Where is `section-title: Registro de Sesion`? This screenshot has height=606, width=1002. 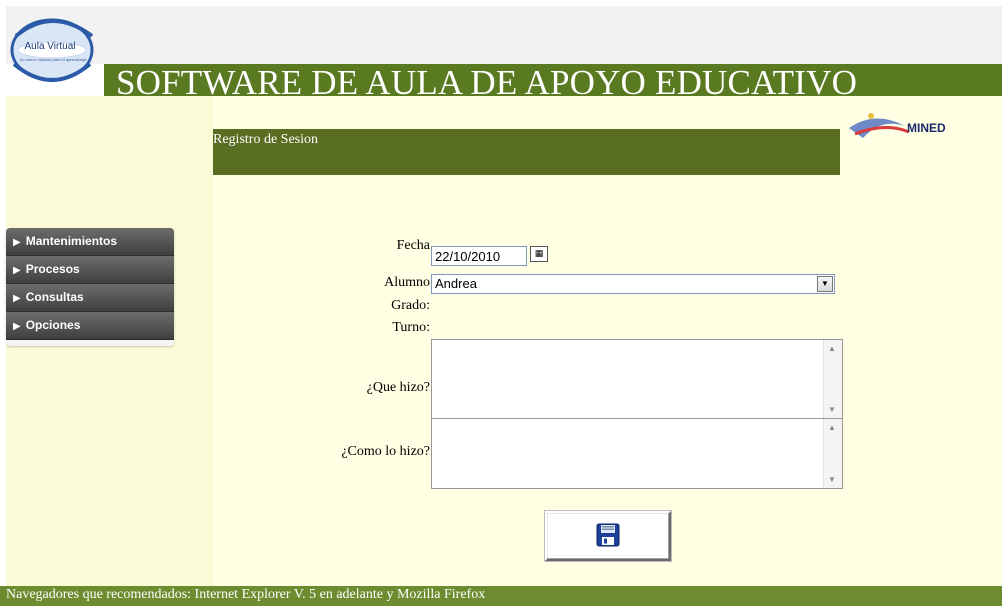 section-title: Registro de Sesion is located at coordinates (265, 139).